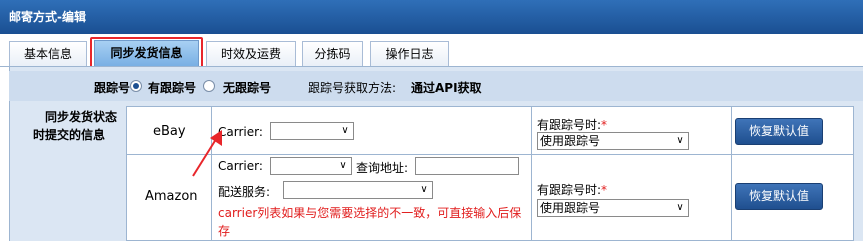 The image size is (863, 241). I want to click on amazon-service-label: 配送服务:, so click(244, 192).